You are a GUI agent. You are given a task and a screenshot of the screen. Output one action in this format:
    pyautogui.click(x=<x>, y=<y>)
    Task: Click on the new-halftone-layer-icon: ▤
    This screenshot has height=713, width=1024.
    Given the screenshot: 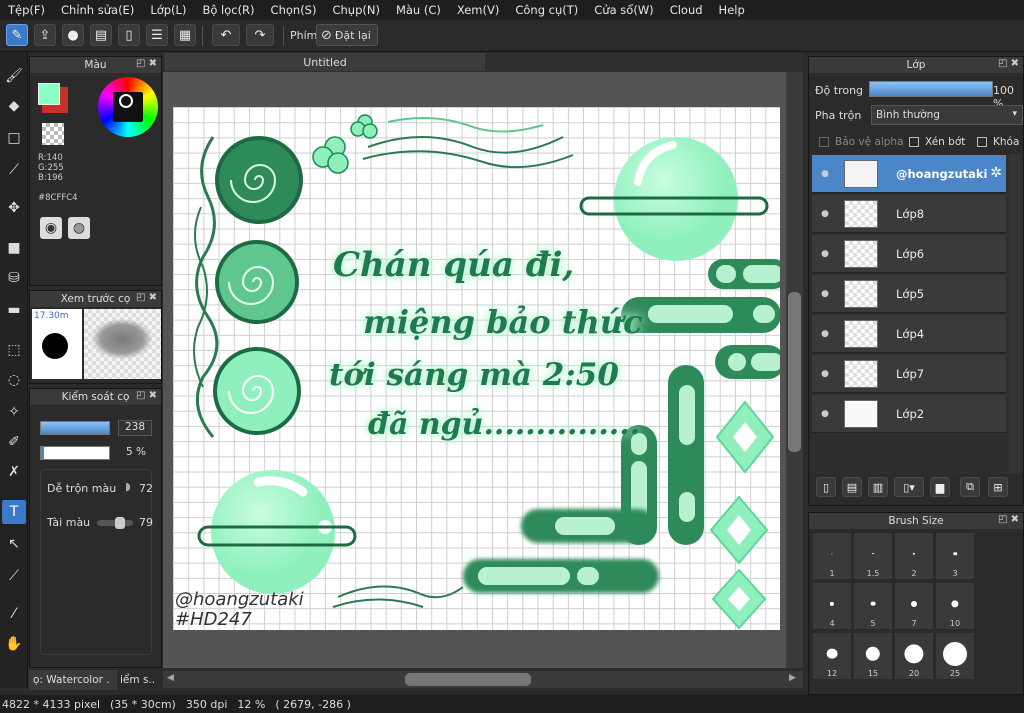 What is the action you would take?
    pyautogui.click(x=852, y=487)
    